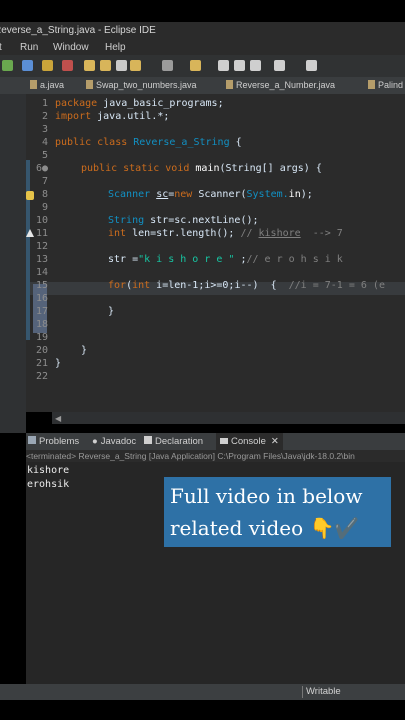 This screenshot has height=720, width=405. What do you see at coordinates (105, 65) in the screenshot?
I see `open-task-icon` at bounding box center [105, 65].